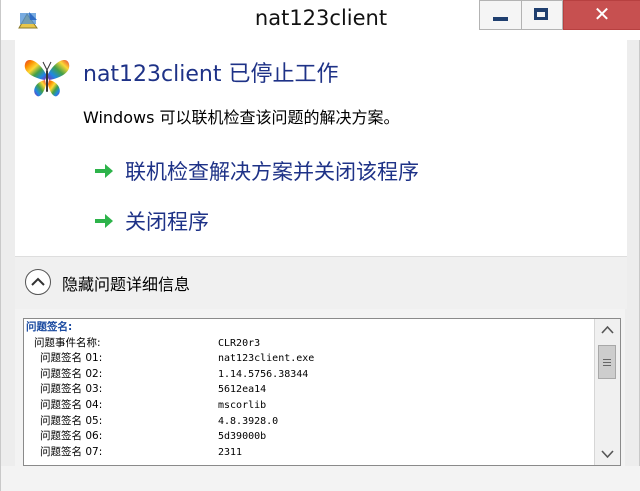 Image resolution: width=640 pixels, height=491 pixels. What do you see at coordinates (47, 78) in the screenshot?
I see `butterfly-logo-icon` at bounding box center [47, 78].